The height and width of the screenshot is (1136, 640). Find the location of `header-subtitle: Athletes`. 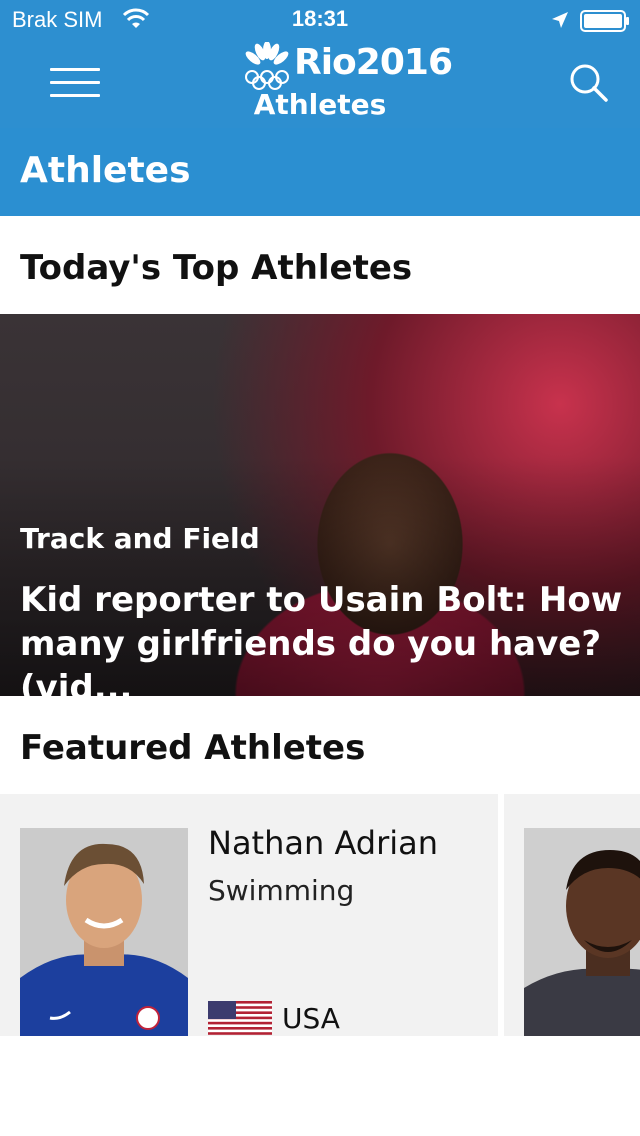

header-subtitle: Athletes is located at coordinates (320, 104).